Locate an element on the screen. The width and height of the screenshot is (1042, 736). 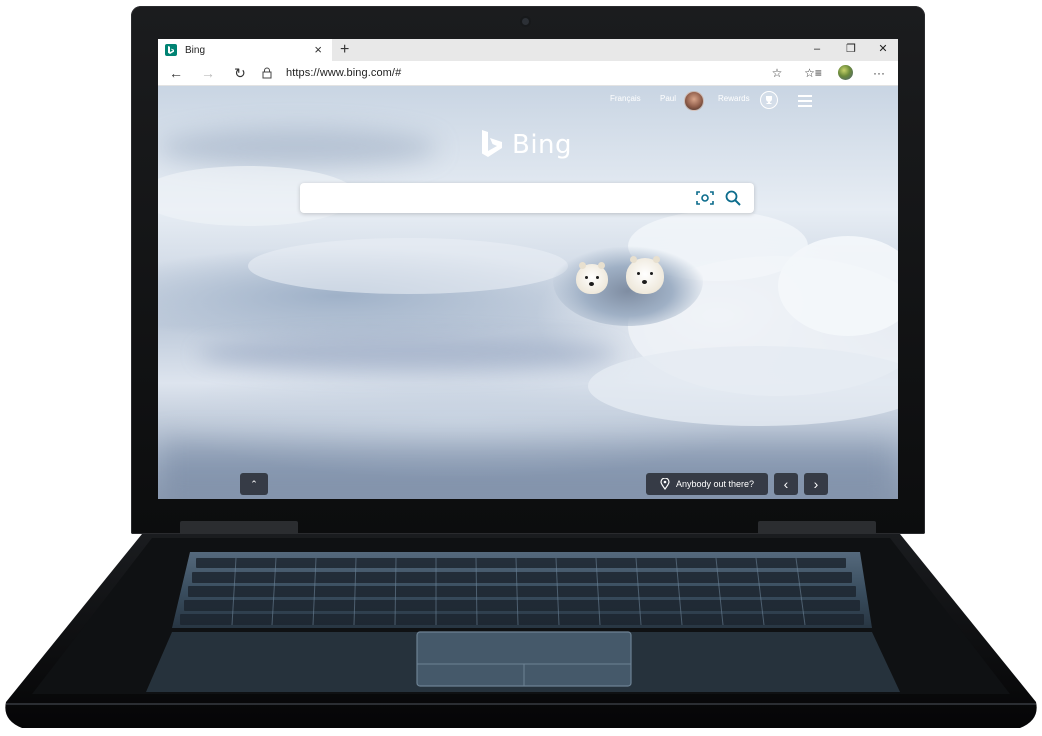
browser-tab-bar: Bing × + – ❐ ✕ is located at coordinates (528, 50).